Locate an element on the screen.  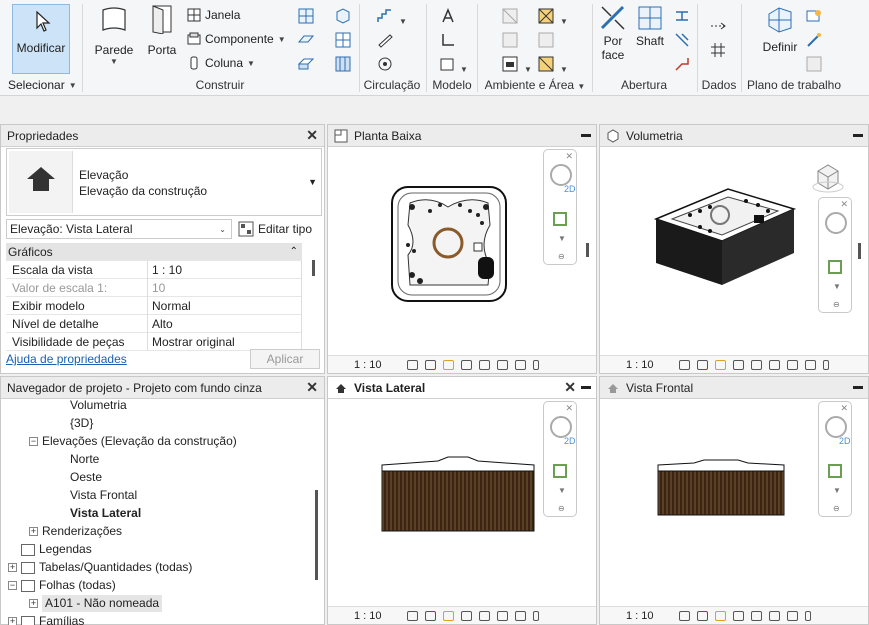
stair-button: ▼ is located at coordinates (392, 17).